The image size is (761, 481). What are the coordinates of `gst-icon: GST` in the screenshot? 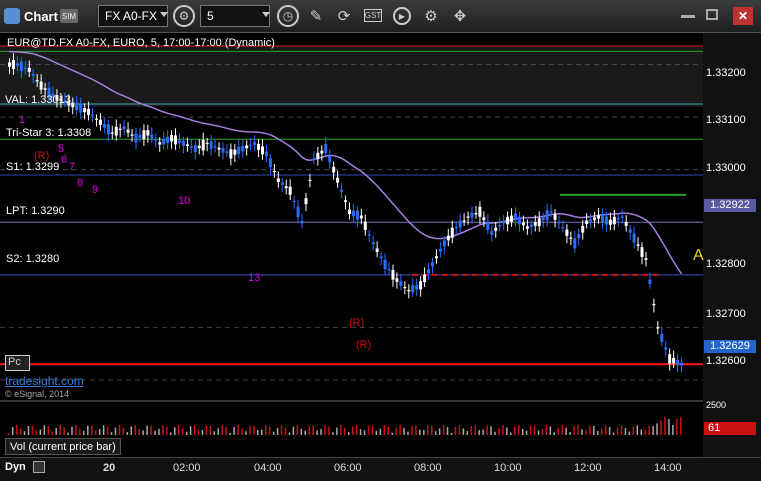 It's located at (373, 15).